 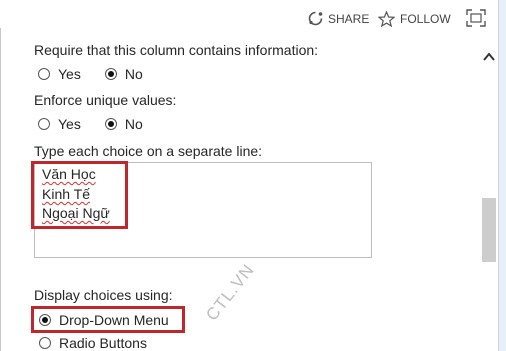 I want to click on radio-buttons-option: Radio Buttons, so click(x=93, y=343).